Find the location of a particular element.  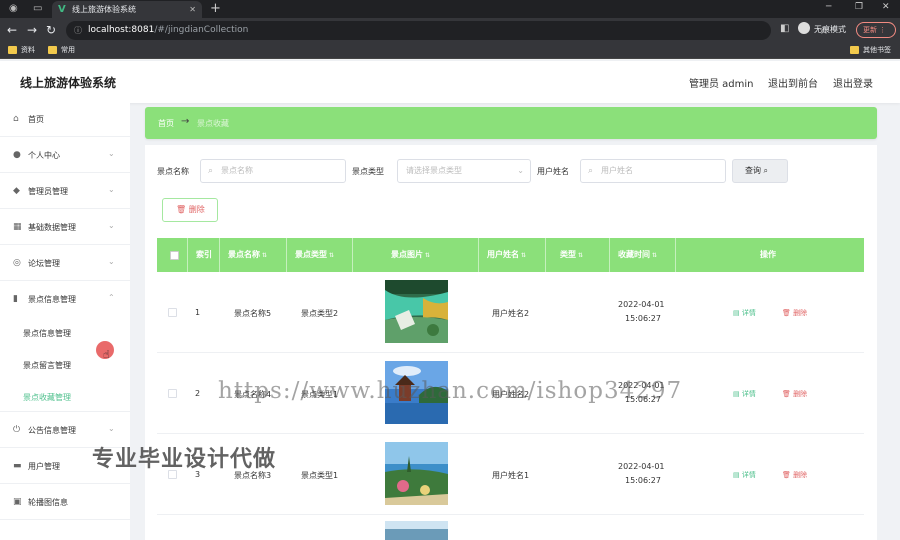

close-window-icon: ✕ is located at coordinates (886, 7).